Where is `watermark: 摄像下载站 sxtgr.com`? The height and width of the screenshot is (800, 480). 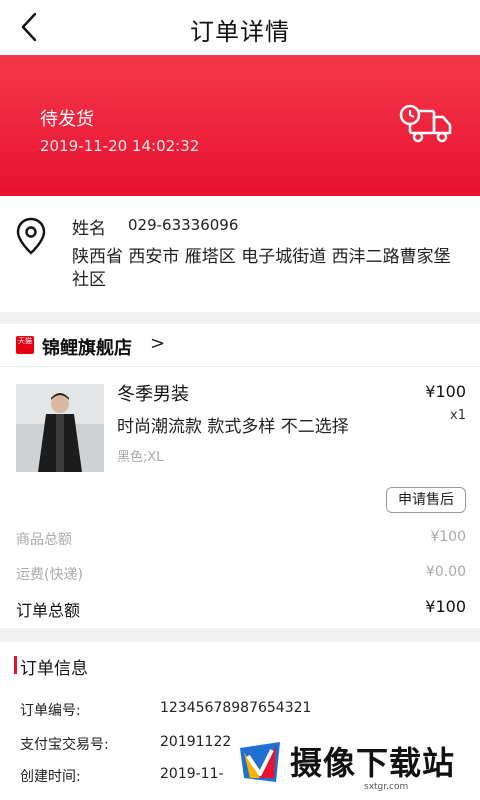 watermark: 摄像下载站 sxtgr.com is located at coordinates (356, 766).